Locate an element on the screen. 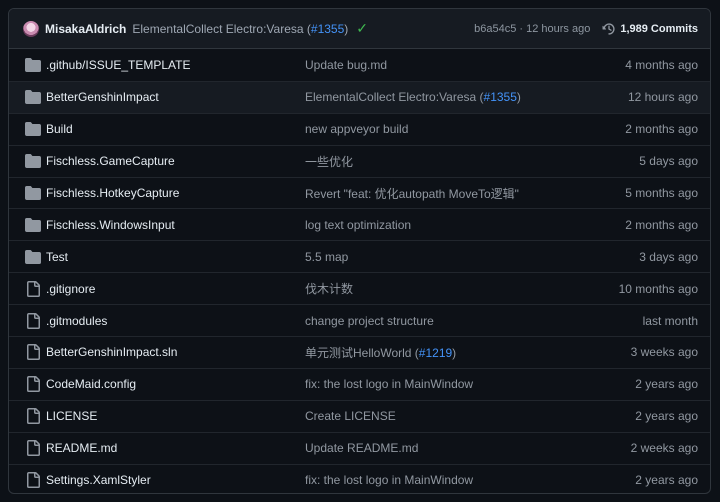  file-name-link: BetterGenshinImpact is located at coordinates (102, 97).